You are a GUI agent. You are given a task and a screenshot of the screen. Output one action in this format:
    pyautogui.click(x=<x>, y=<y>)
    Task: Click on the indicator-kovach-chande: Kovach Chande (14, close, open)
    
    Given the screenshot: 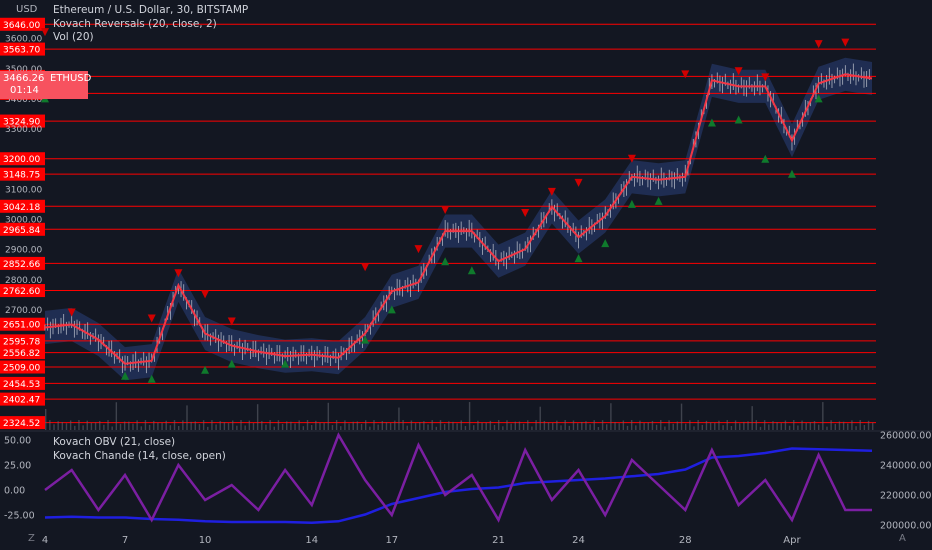 What is the action you would take?
    pyautogui.click(x=139, y=456)
    